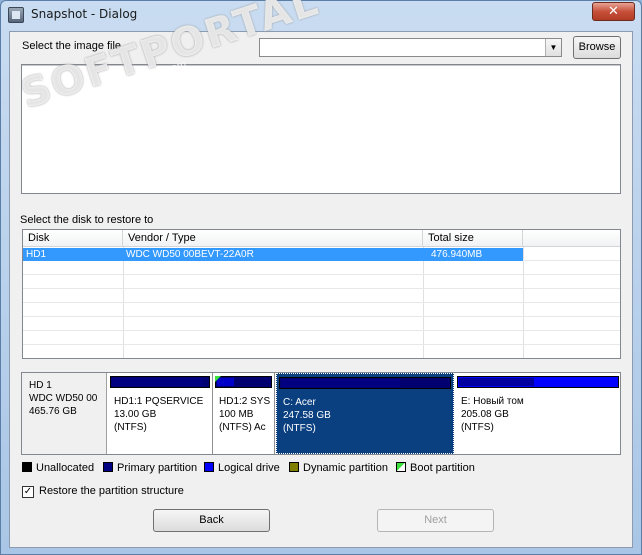 The height and width of the screenshot is (555, 642). I want to click on legend-dynamic-partition: Dynamic partition, so click(338, 468).